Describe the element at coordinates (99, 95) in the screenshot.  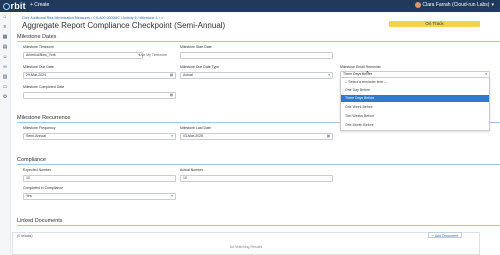
I see `completed-date-input: ▦` at that location.